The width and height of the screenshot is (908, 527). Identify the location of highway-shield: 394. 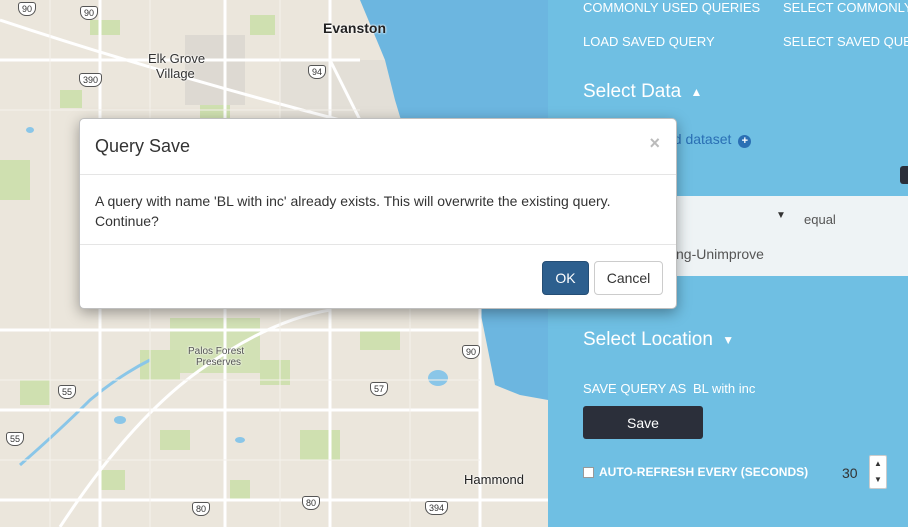
(437, 508).